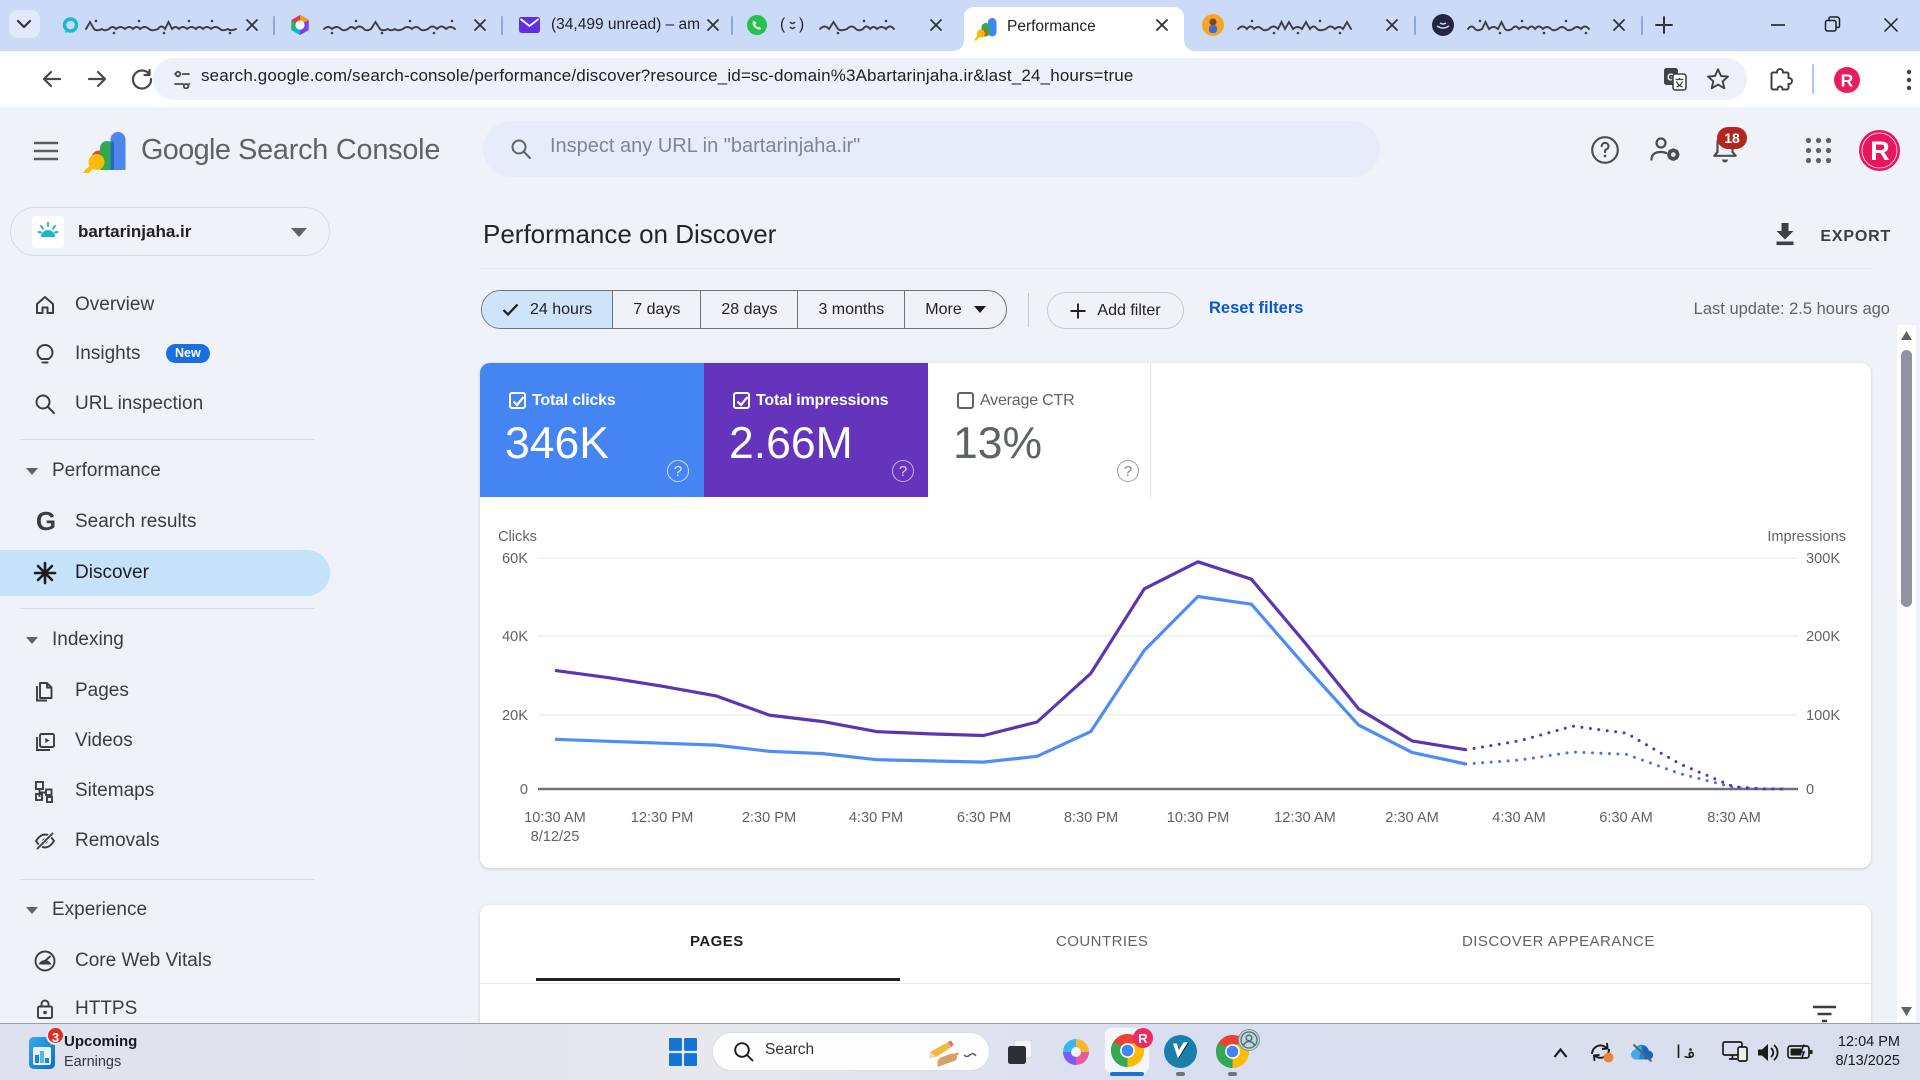  Describe the element at coordinates (555, 818) in the screenshot. I see `svg-text: 10:30 AM` at that location.